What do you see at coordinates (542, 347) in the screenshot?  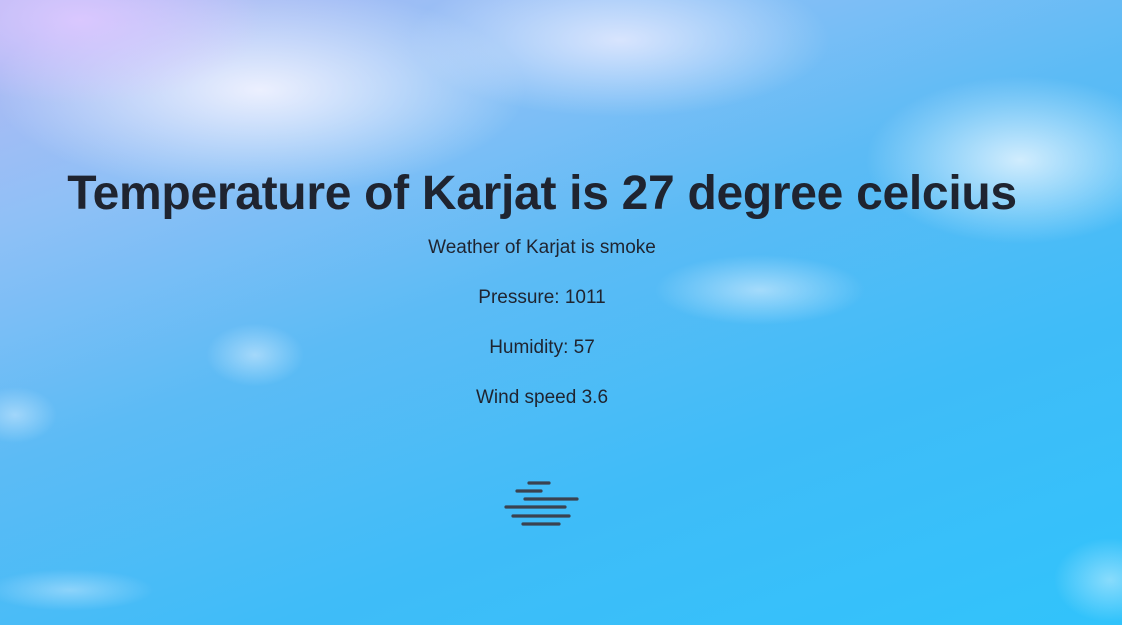 I see `humidity-value: Humidity: 57` at bounding box center [542, 347].